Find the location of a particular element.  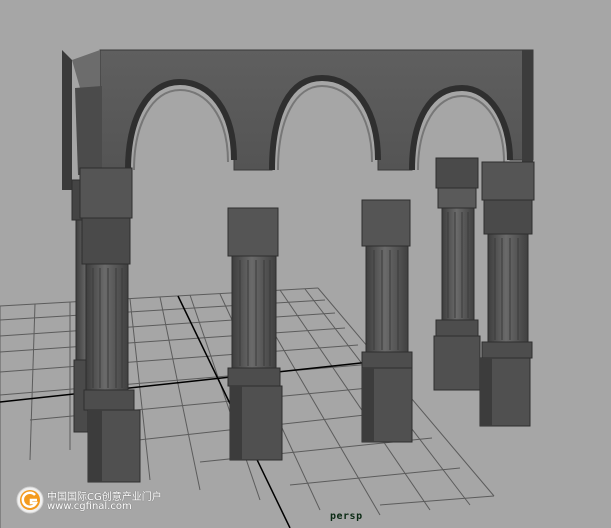

watermark: 中国国际CG创意产业门户 www.cgfinal.com is located at coordinates (101, 501).